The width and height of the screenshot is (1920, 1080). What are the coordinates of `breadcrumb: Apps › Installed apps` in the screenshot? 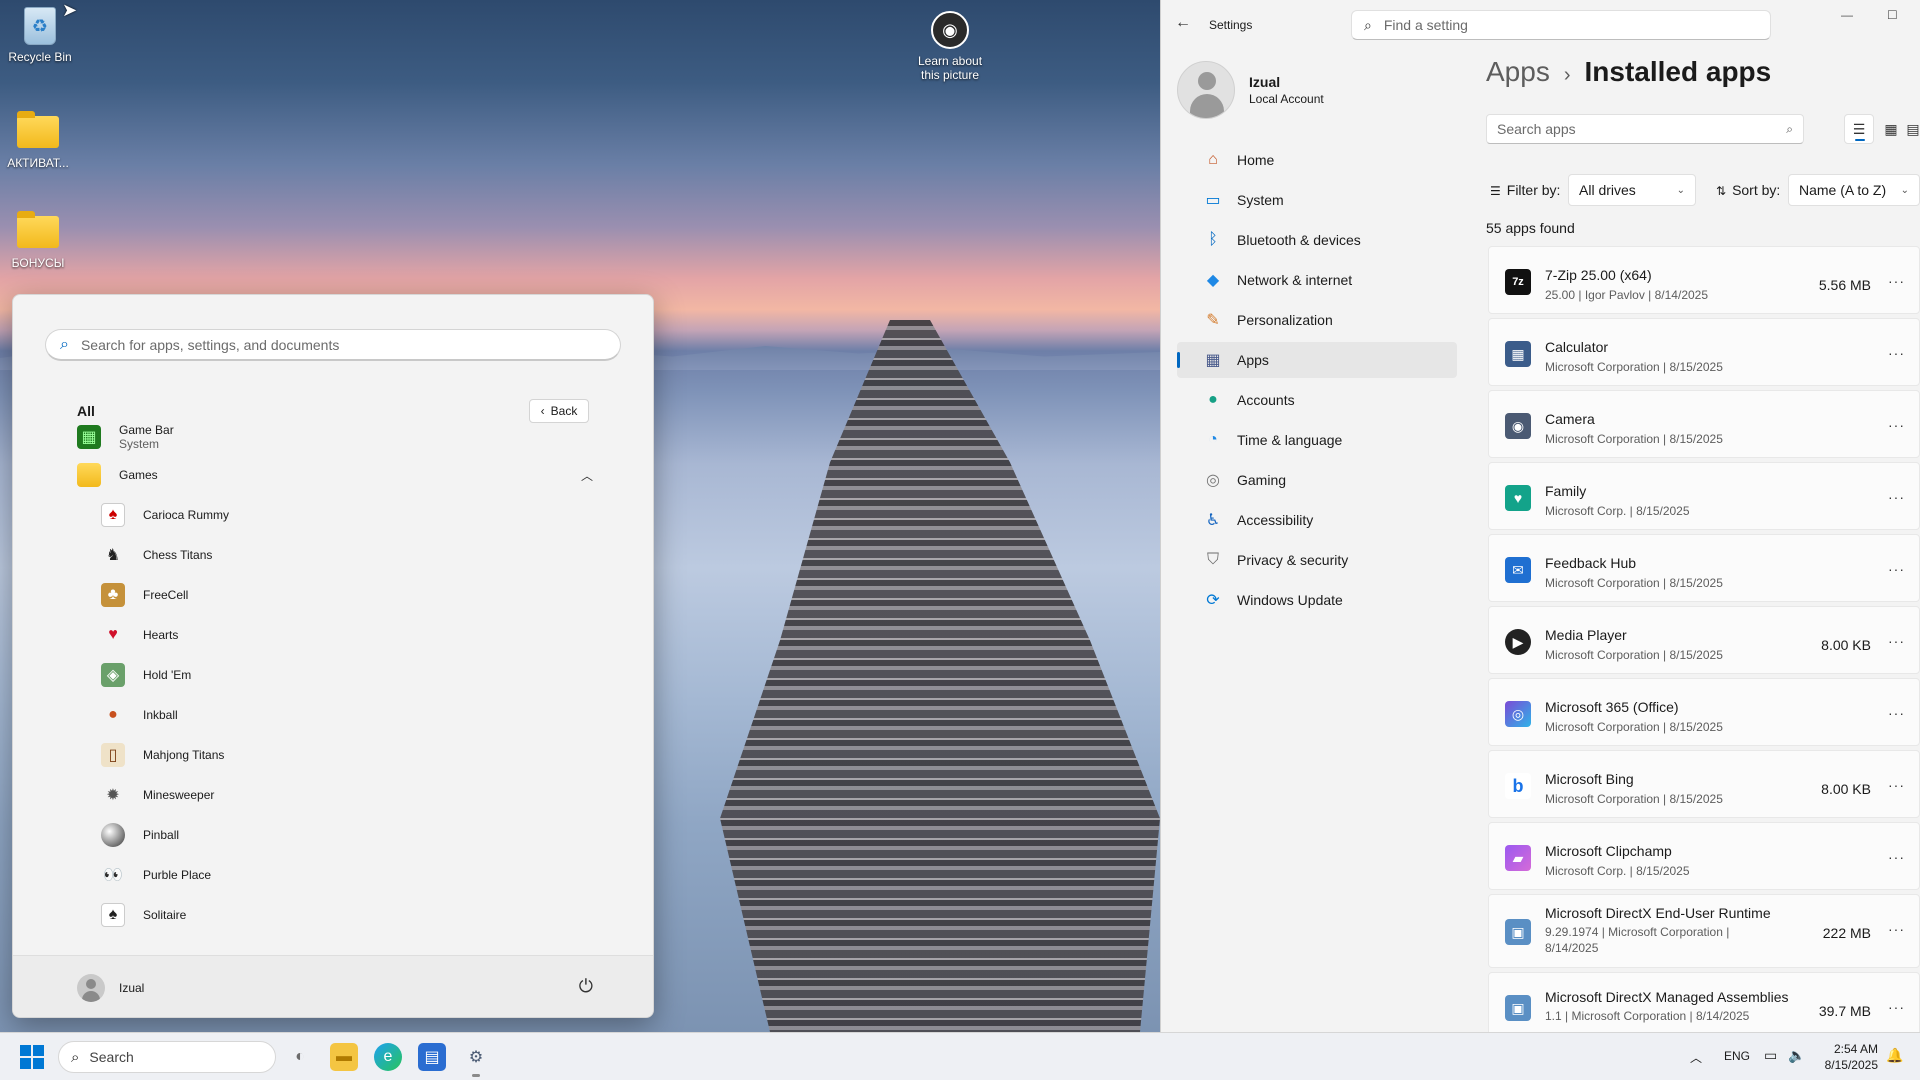 It's located at (1628, 72).